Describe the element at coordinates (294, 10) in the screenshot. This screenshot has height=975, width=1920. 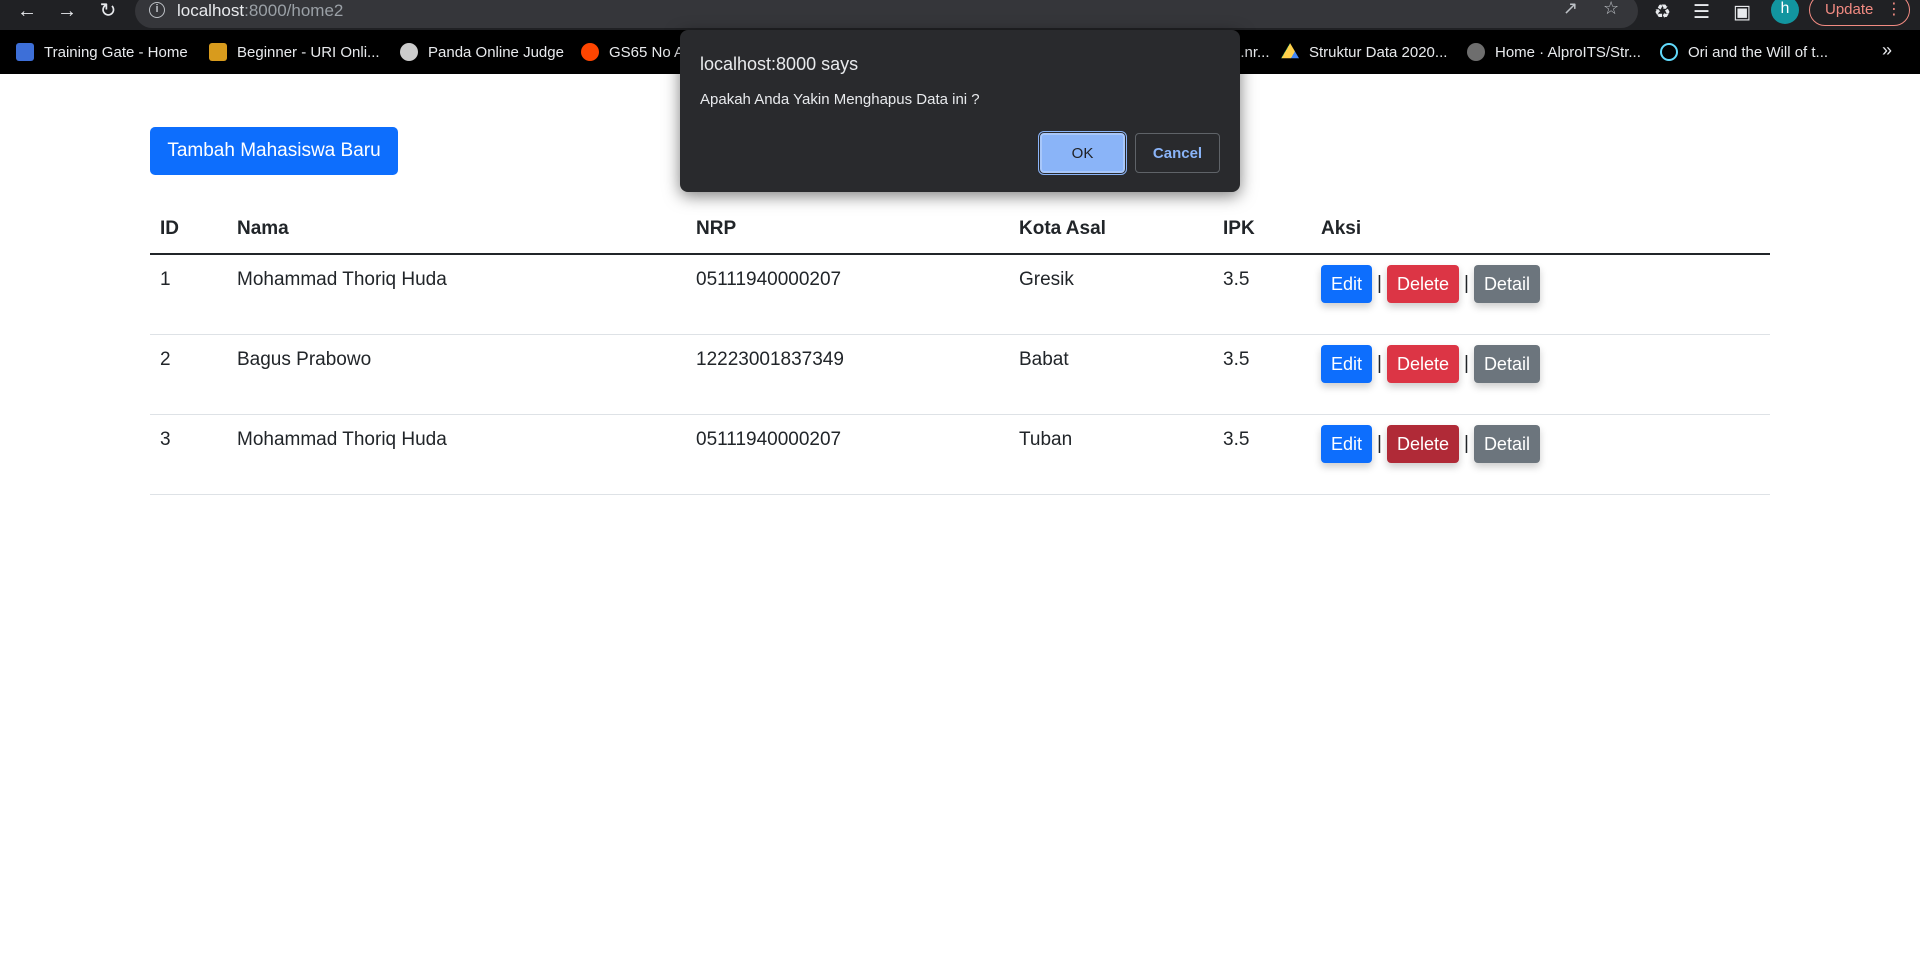
I see `url-path: :8000/home2` at that location.